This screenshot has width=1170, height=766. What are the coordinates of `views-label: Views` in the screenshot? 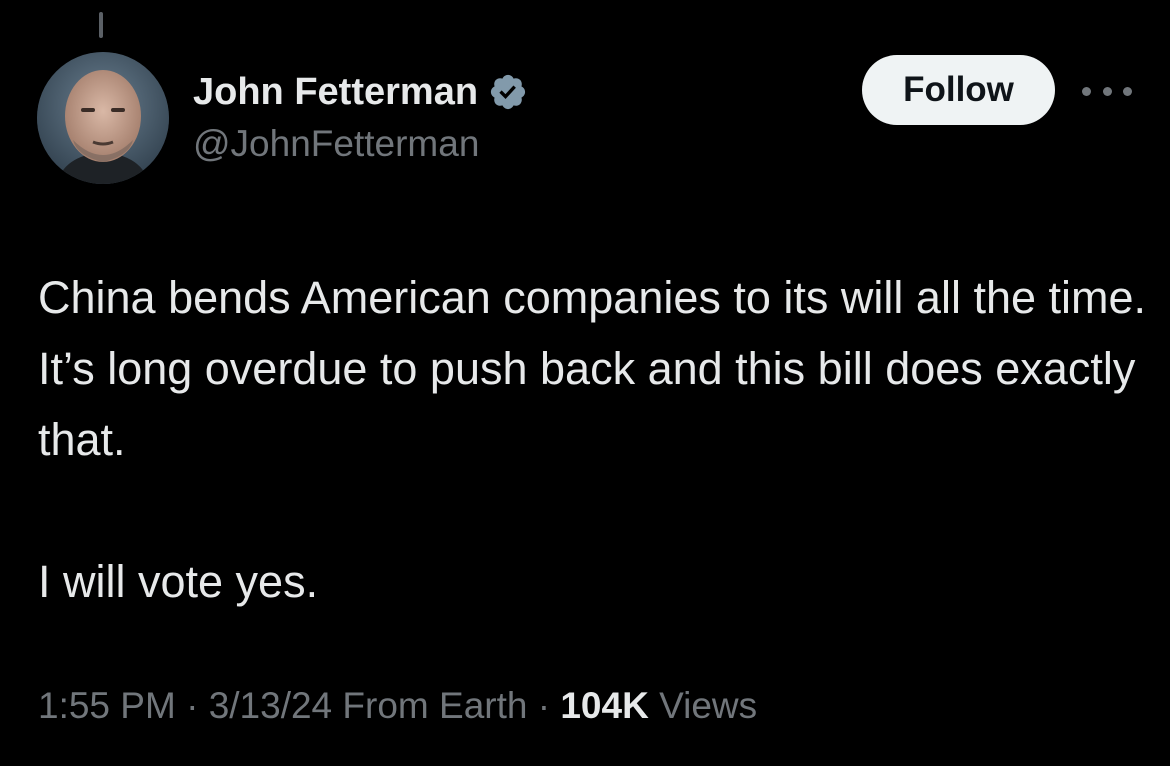 It's located at (708, 705).